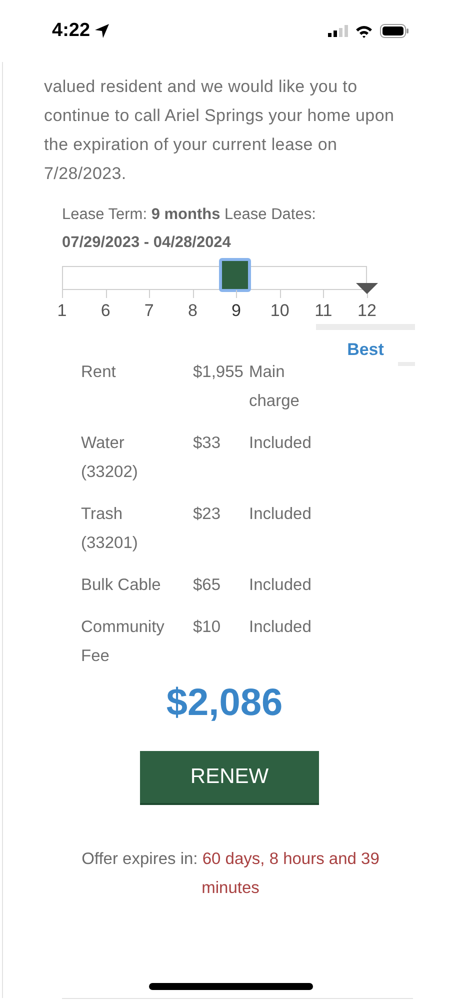 Image resolution: width=461 pixels, height=1000 pixels. I want to click on charge-note: Main charge, so click(274, 387).